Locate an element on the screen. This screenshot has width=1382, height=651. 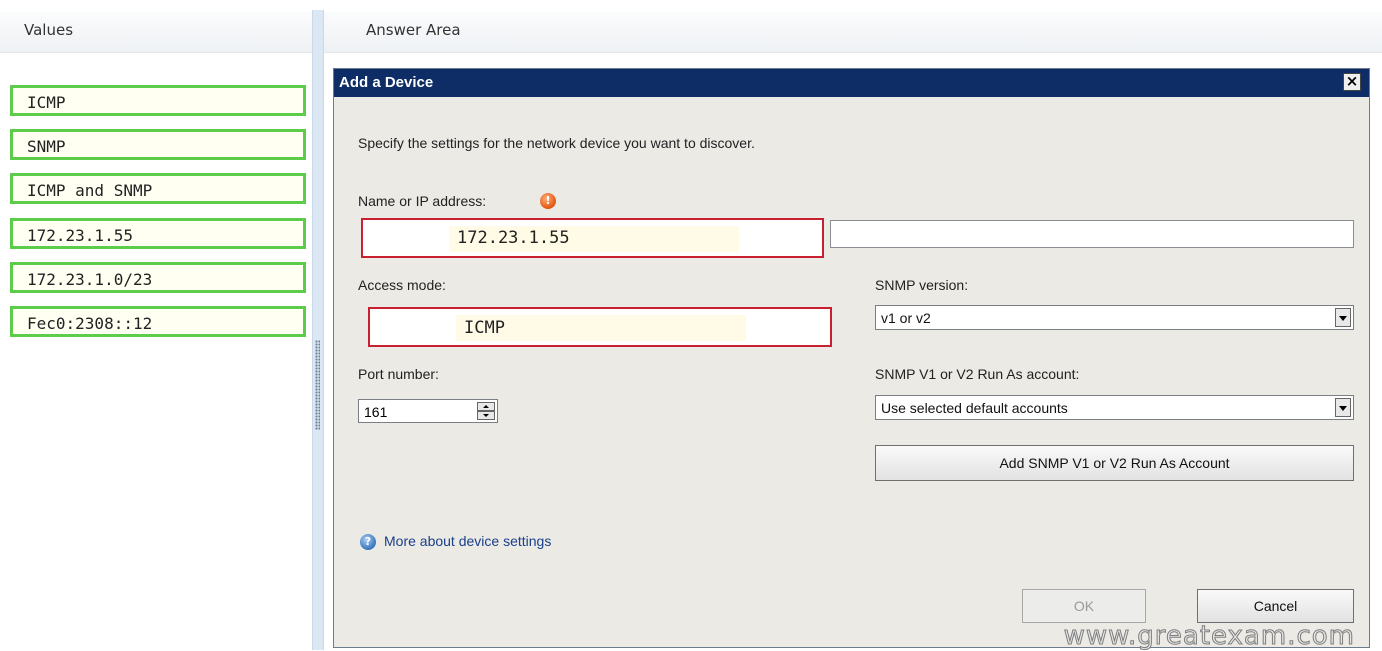
dialog-title: Add a Device is located at coordinates (386, 82).